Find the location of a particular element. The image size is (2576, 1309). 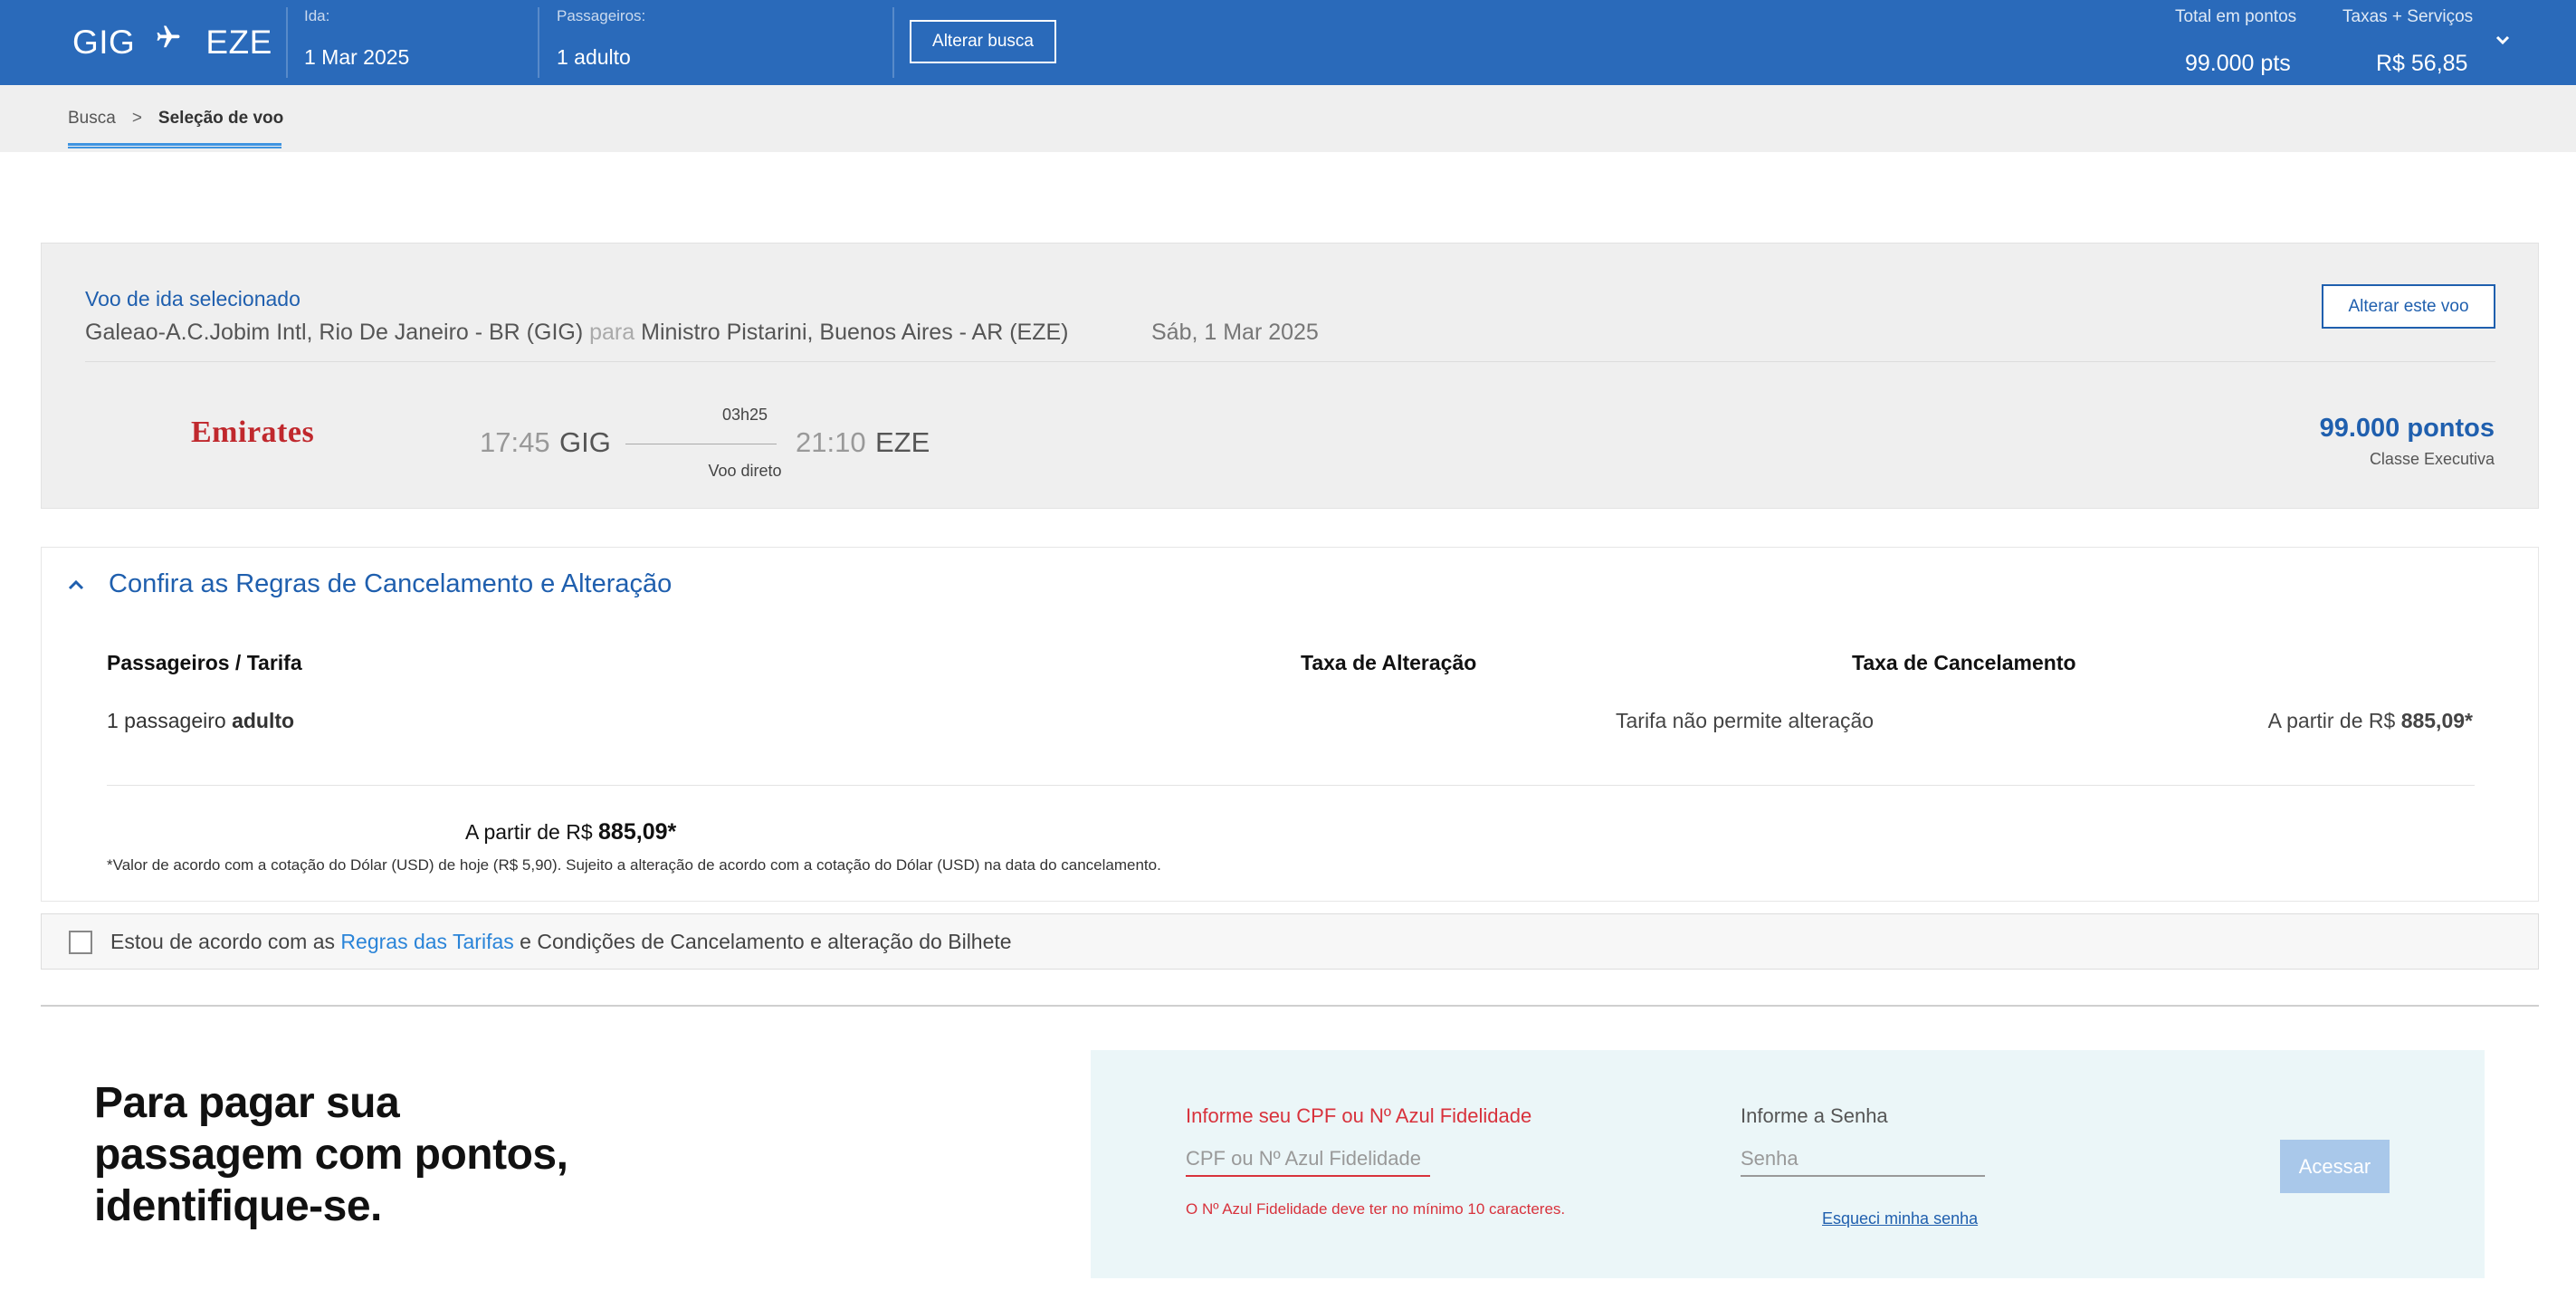

acessar-button: Acessar is located at coordinates (2335, 1166).